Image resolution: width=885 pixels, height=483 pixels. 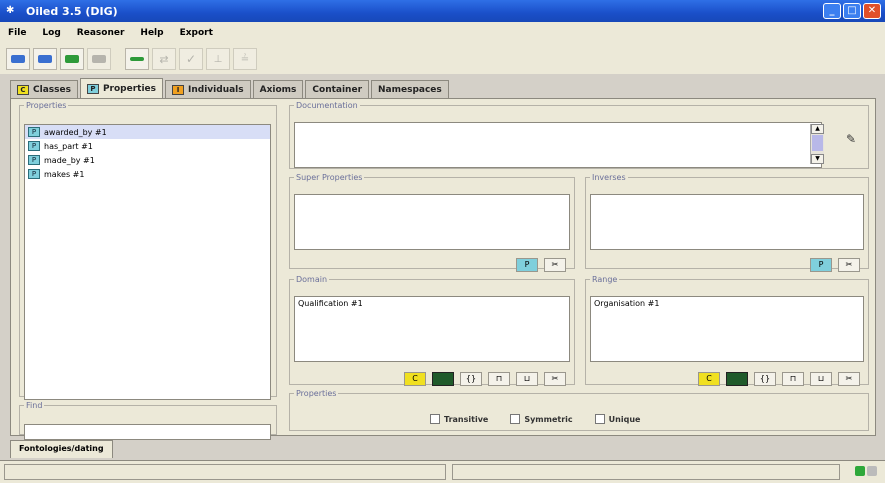 What do you see at coordinates (178, 89) in the screenshot?
I see `individuals-icon: I` at bounding box center [178, 89].